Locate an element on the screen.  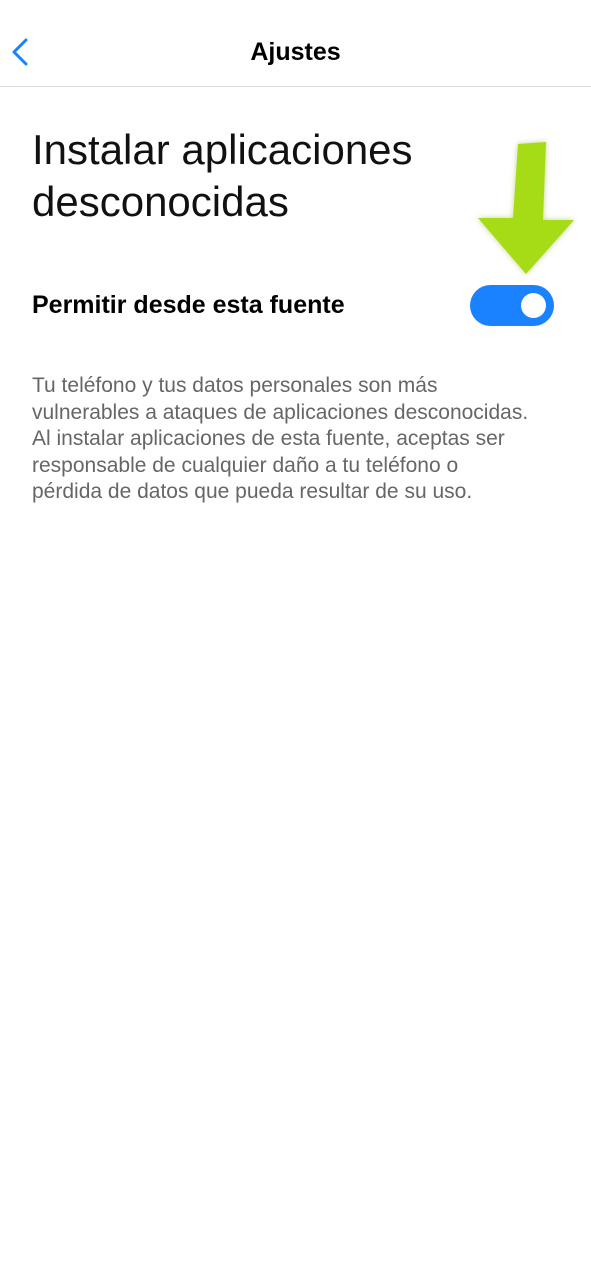
allow-from-source-row: Permitir desde esta fuente is located at coordinates (295, 306).